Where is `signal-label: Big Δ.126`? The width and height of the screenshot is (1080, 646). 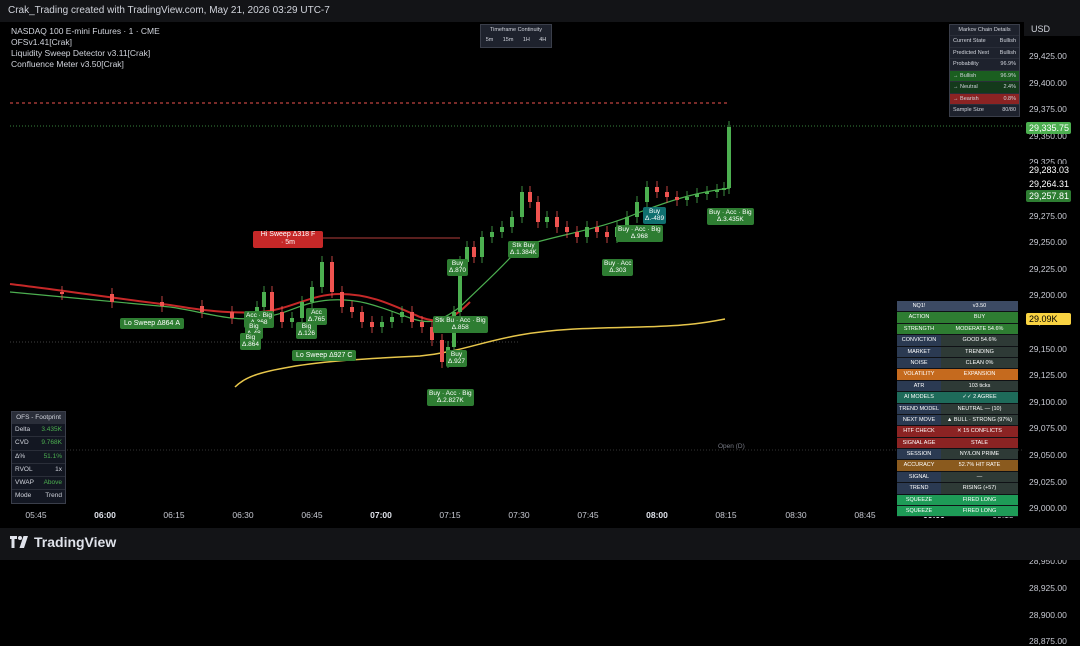
signal-label: Big Δ.126 is located at coordinates (306, 330).